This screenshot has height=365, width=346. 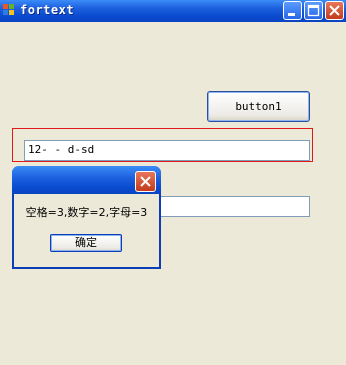 I want to click on button1: button1, so click(x=258, y=106).